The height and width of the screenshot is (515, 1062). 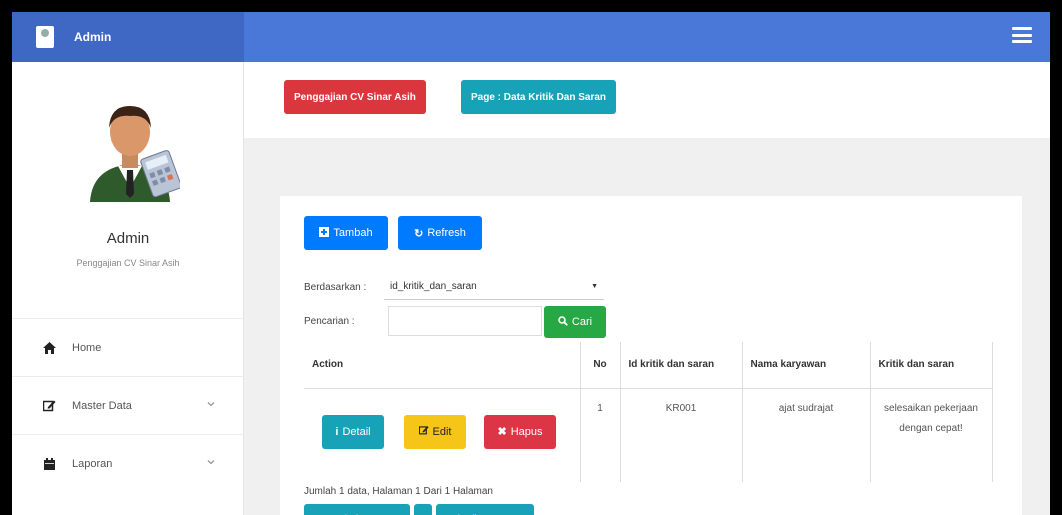 I want to click on plus-square-icon, so click(x=324, y=233).